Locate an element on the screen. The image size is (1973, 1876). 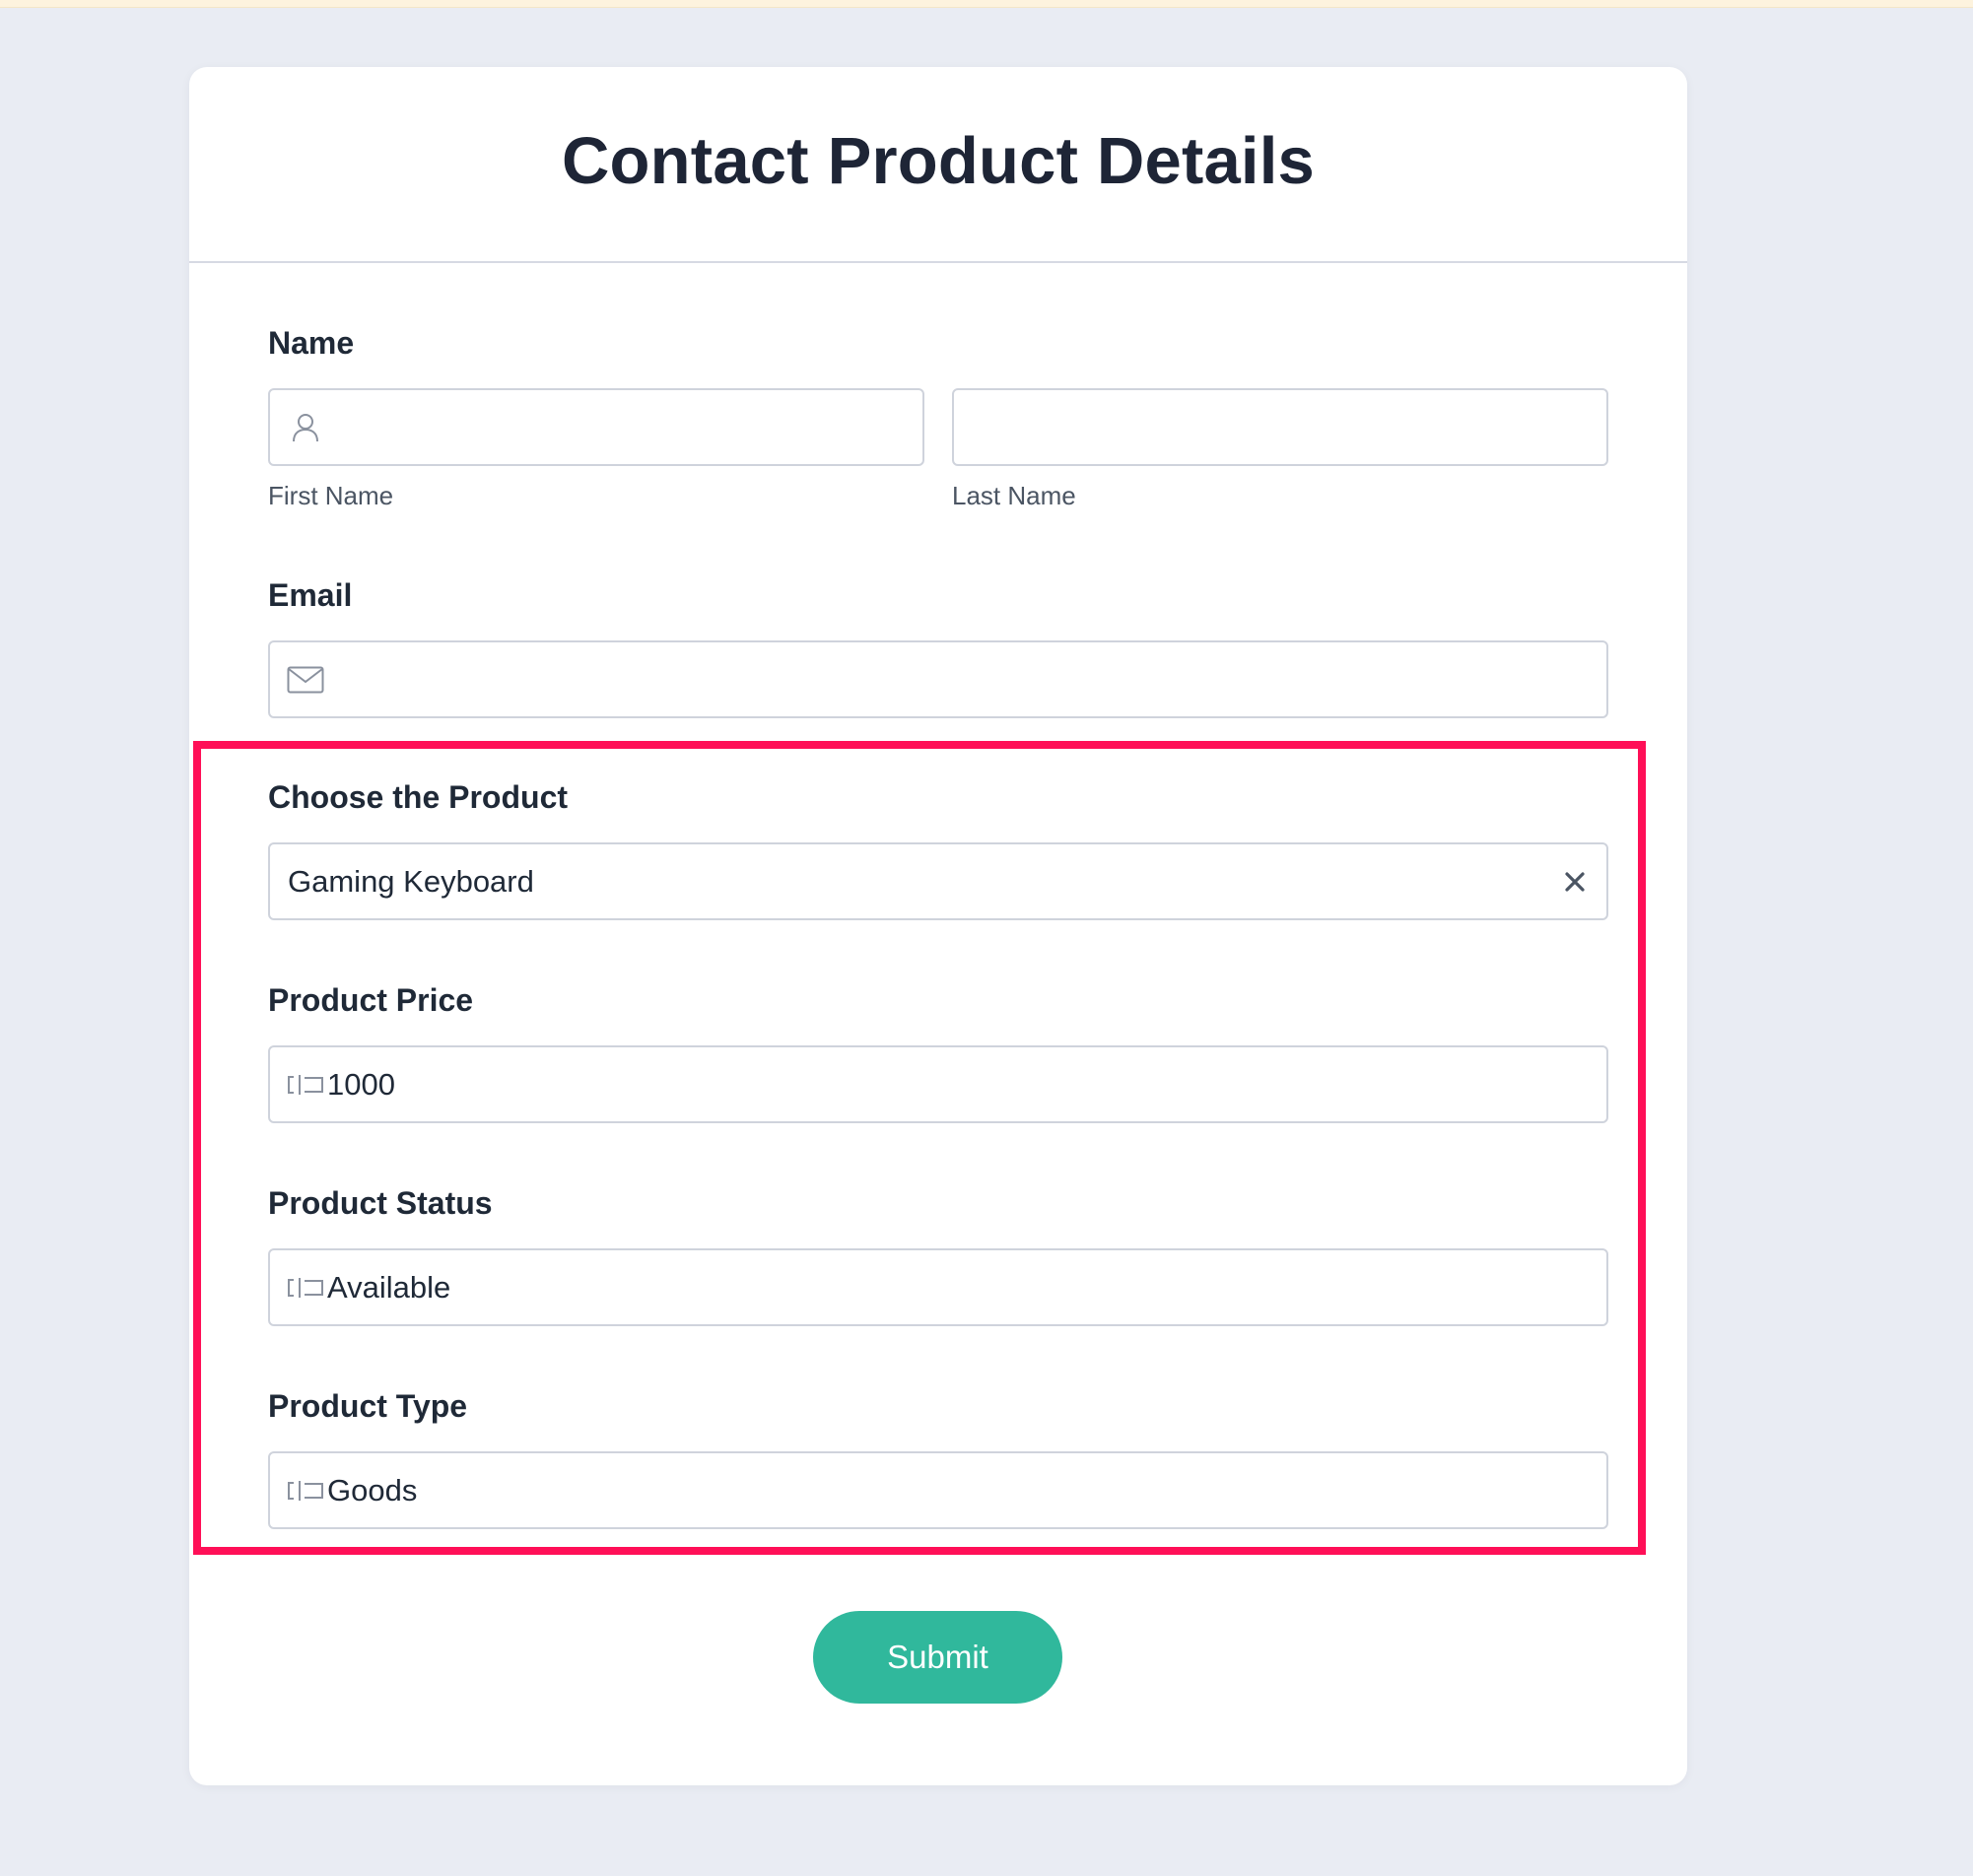
form-header: Contact Product Details is located at coordinates (938, 165).